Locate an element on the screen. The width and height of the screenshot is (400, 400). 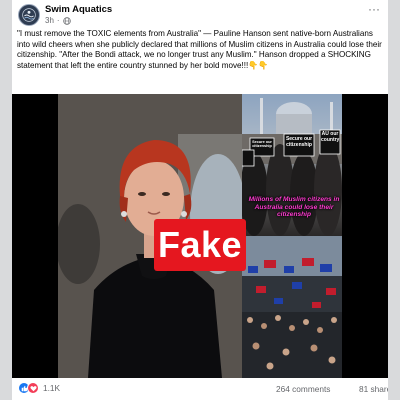
crowd-photo is located at coordinates (292, 307).